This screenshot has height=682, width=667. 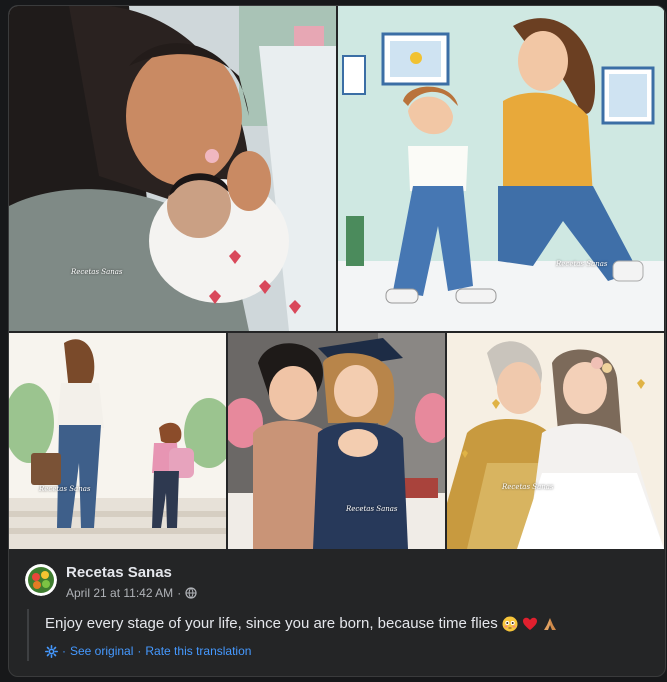 I want to click on translation-quote-bar, so click(x=28, y=635).